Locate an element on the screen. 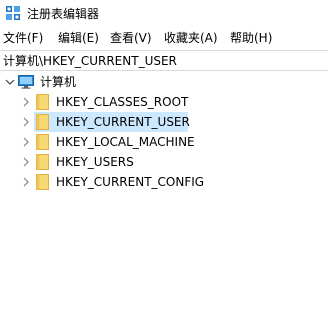  menu-favorites: 收藏夹(A) is located at coordinates (191, 38).